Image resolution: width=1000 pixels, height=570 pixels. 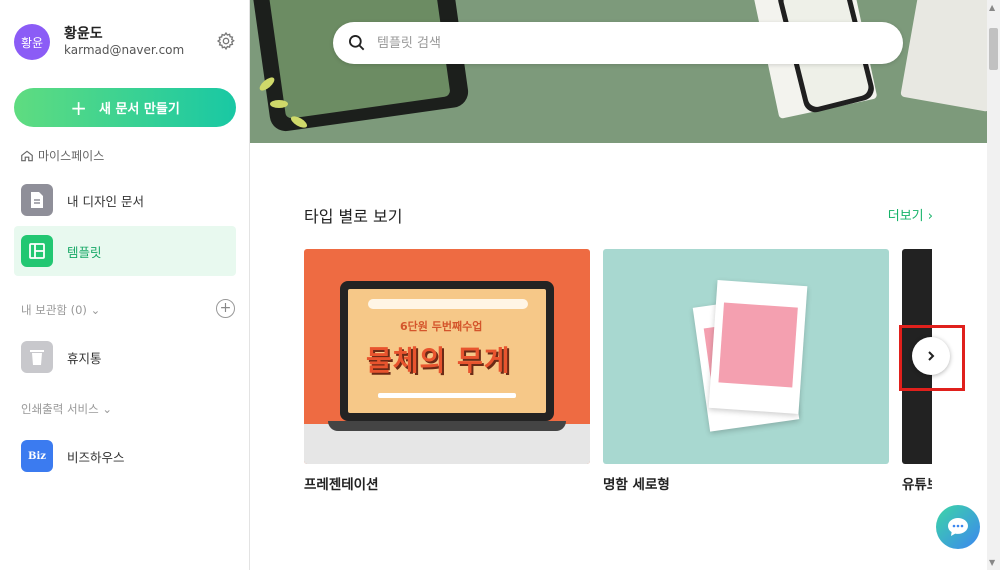 I want to click on trash-icon, so click(x=37, y=357).